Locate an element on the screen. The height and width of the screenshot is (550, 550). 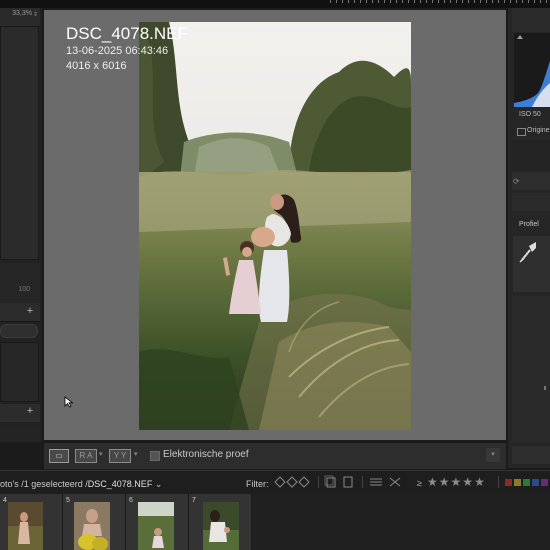
link-icon: ⟳ is located at coordinates (516, 181).